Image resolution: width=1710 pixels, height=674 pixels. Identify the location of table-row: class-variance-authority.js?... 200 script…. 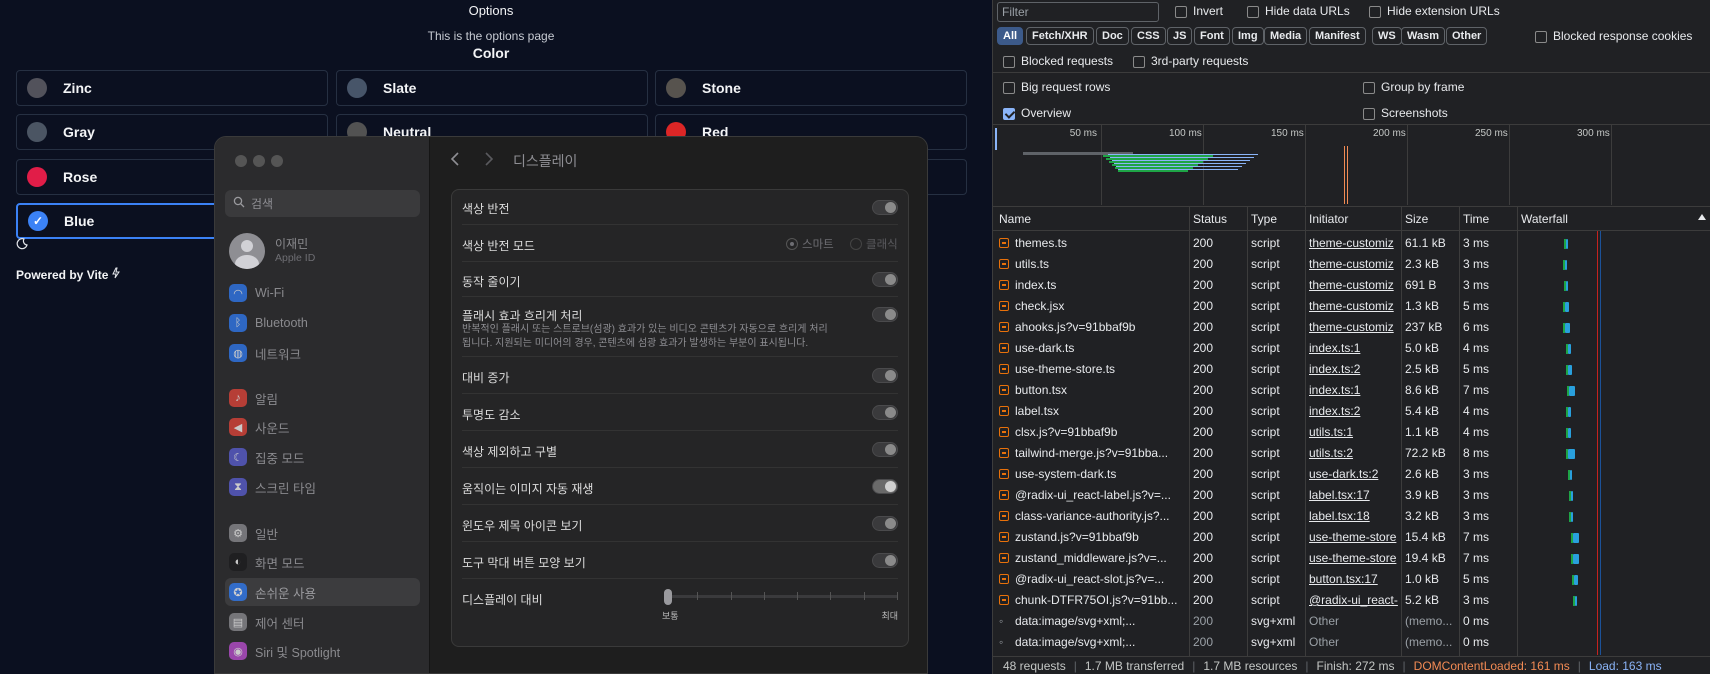
(1351, 516).